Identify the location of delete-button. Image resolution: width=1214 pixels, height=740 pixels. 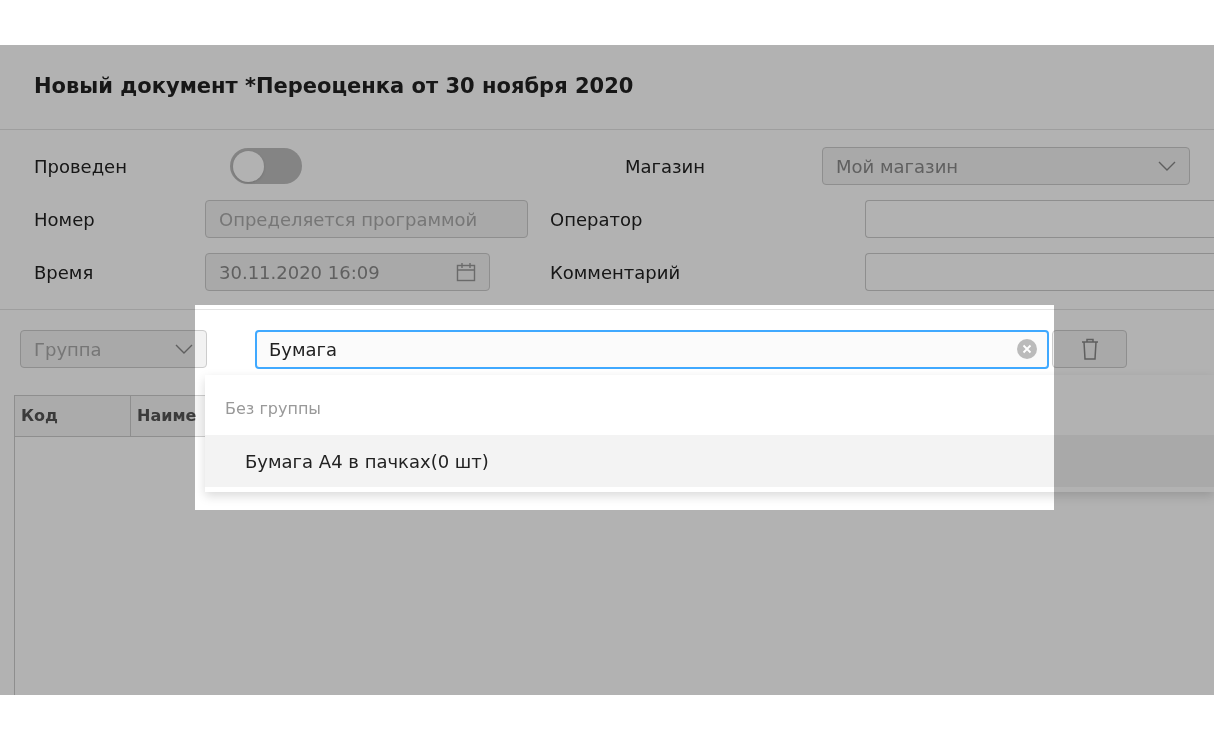
(1089, 349).